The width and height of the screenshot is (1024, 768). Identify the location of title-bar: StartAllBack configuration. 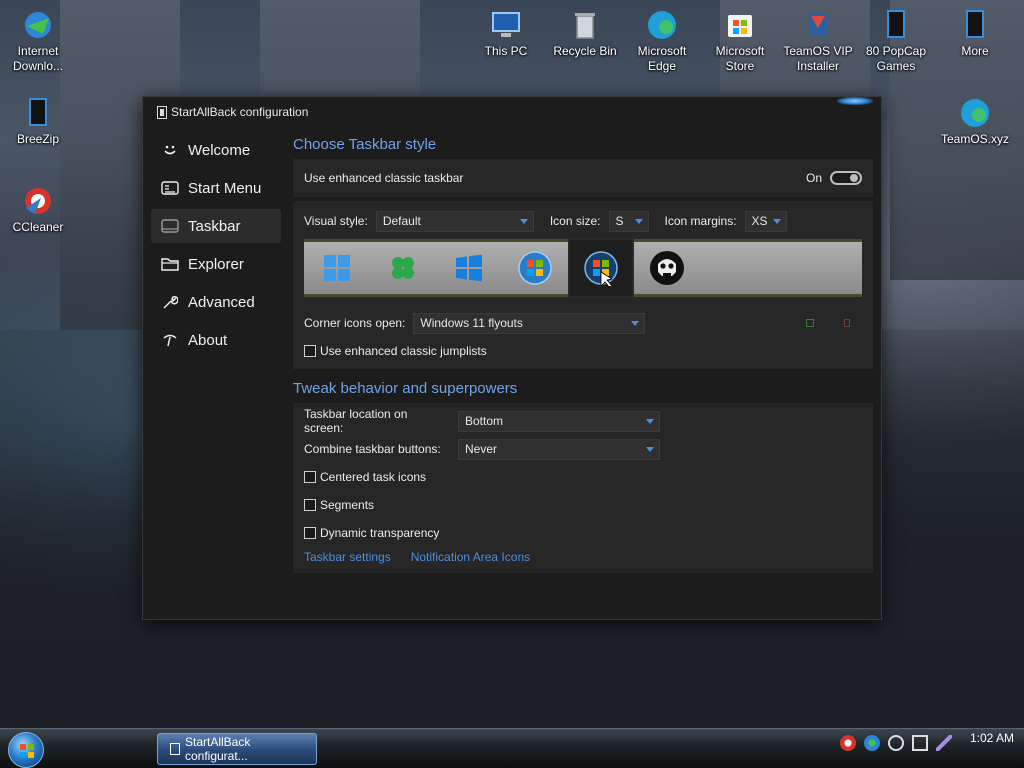
(512, 112).